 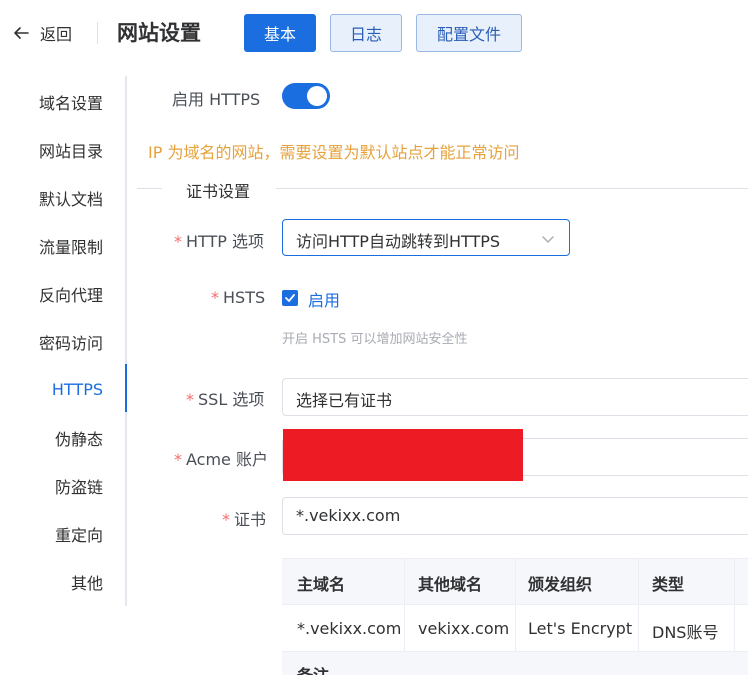 I want to click on http-option-select: 访问HTTP自动跳转到HTTPS, so click(x=426, y=237).